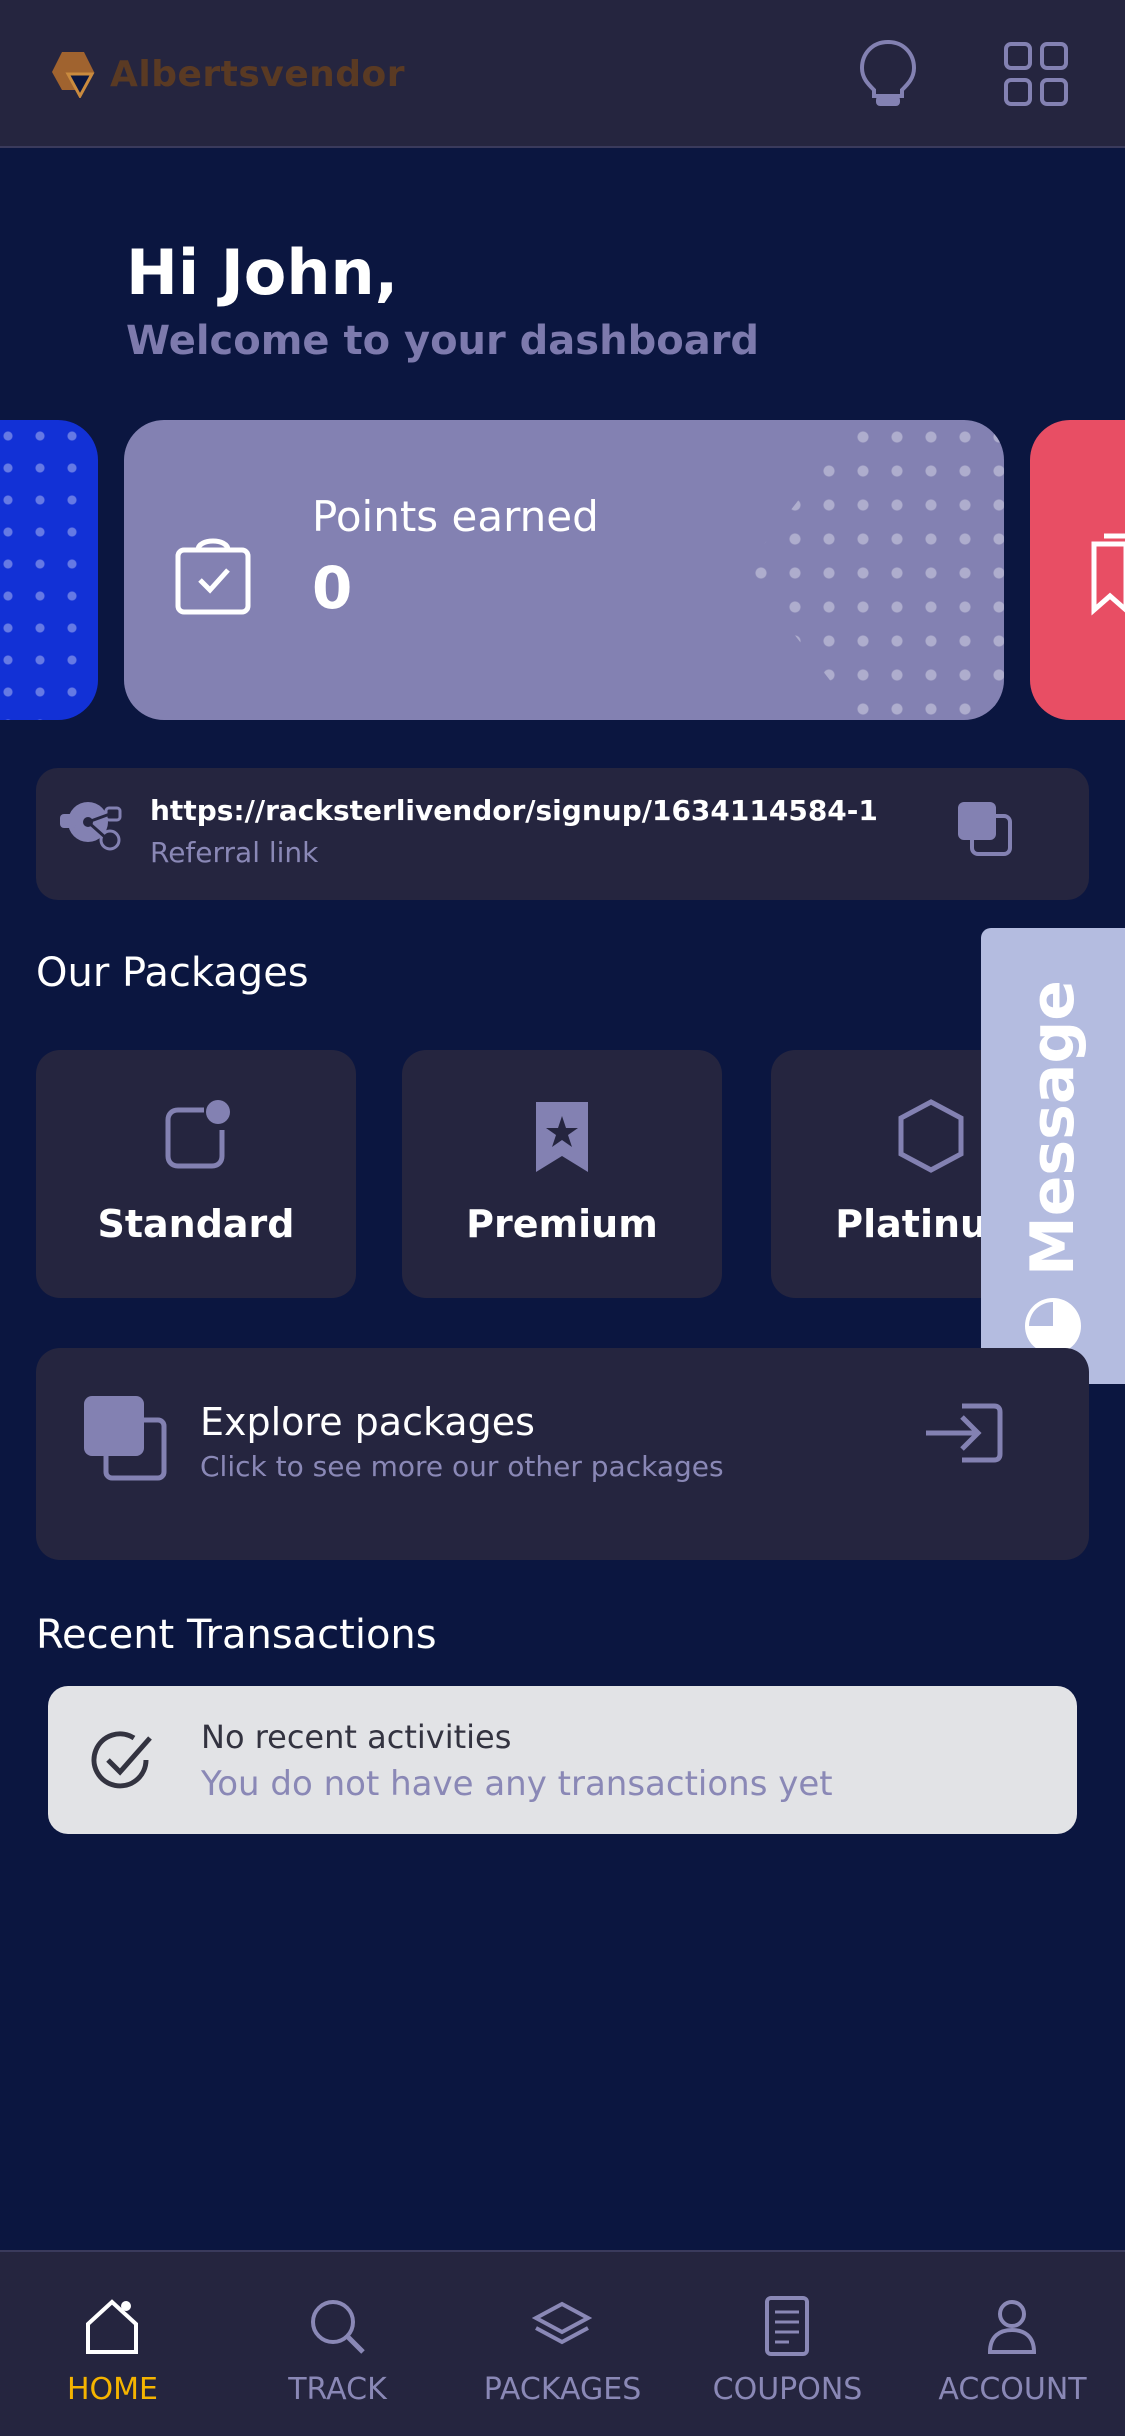 The height and width of the screenshot is (2436, 1125). Describe the element at coordinates (112, 2326) in the screenshot. I see `home-icon` at that location.